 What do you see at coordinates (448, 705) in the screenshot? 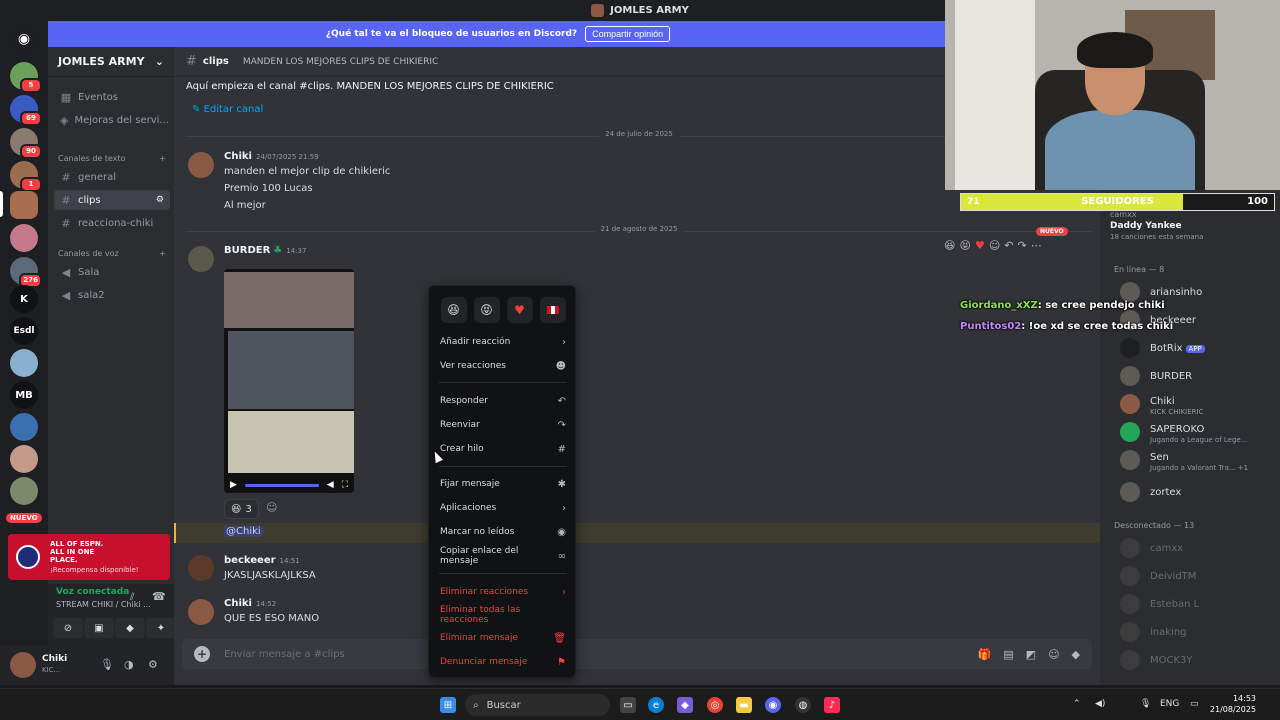
I see `windows-start-icon: ⊞` at bounding box center [448, 705].